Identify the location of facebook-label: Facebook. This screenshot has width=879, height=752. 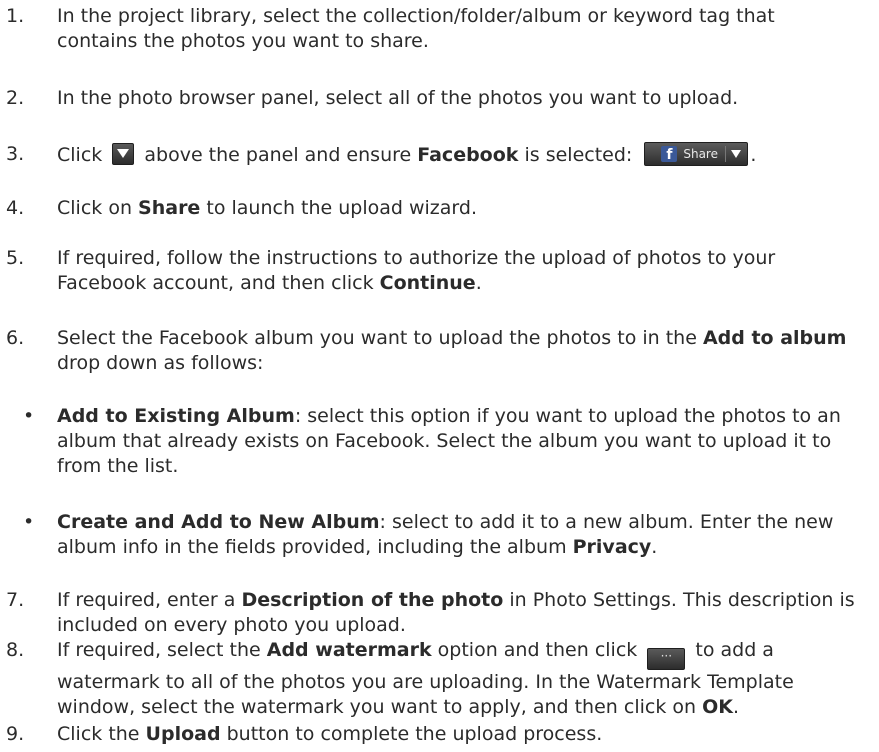
(468, 155).